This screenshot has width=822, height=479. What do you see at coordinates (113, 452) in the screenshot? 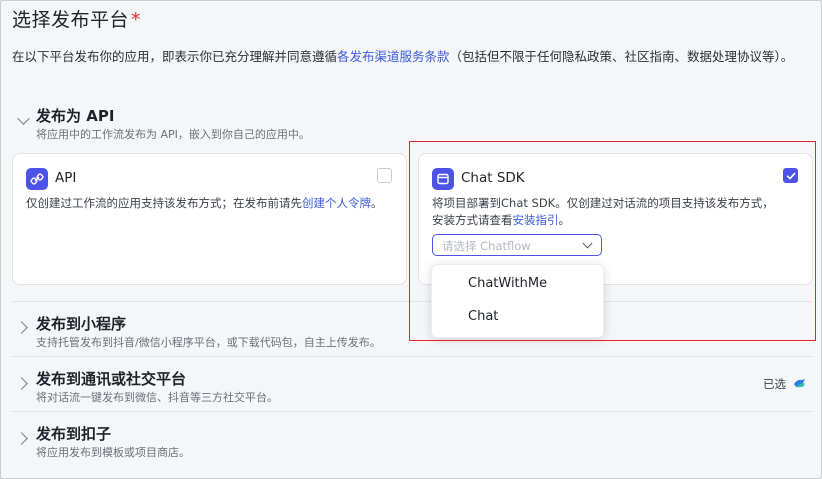
I see `section-coze-desc: 将应用发布到模板或项目商店。` at bounding box center [113, 452].